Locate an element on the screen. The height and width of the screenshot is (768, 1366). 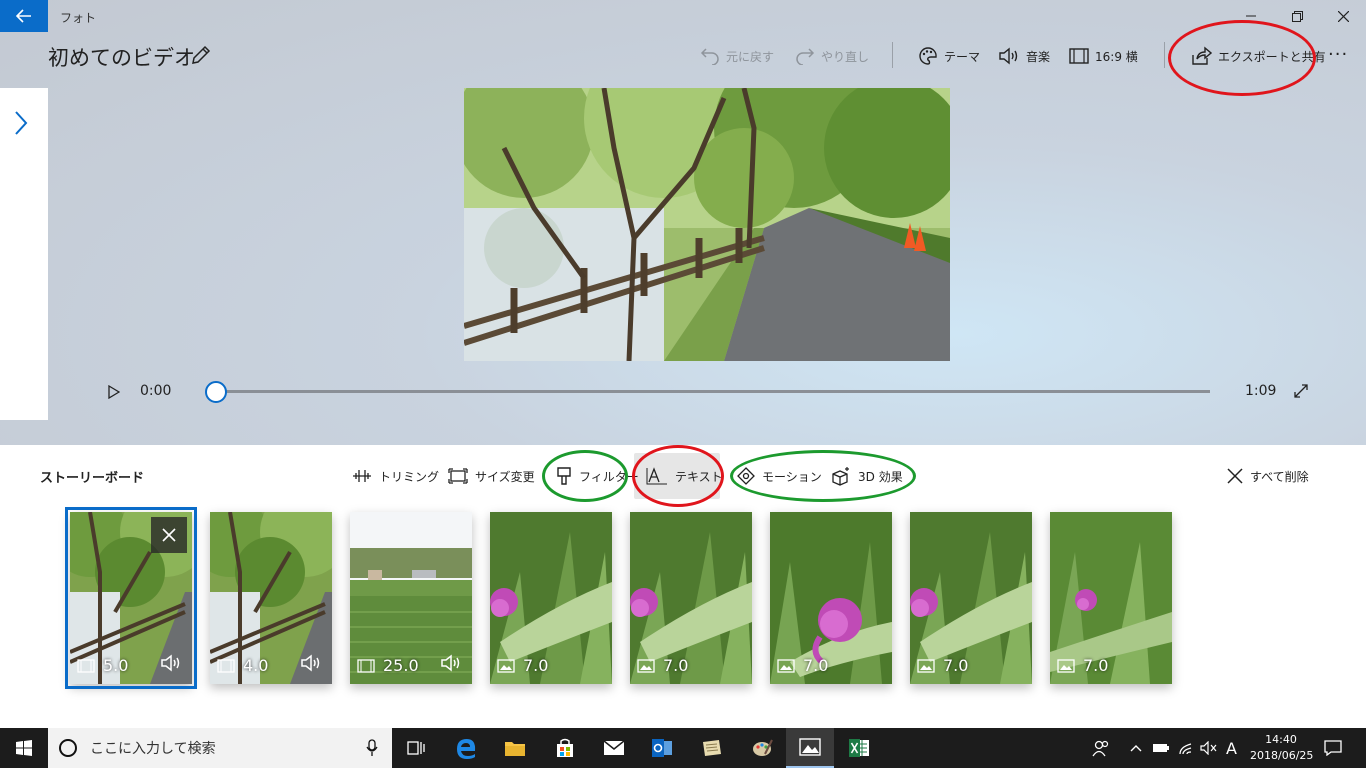
remove-clip-button is located at coordinates (169, 535).